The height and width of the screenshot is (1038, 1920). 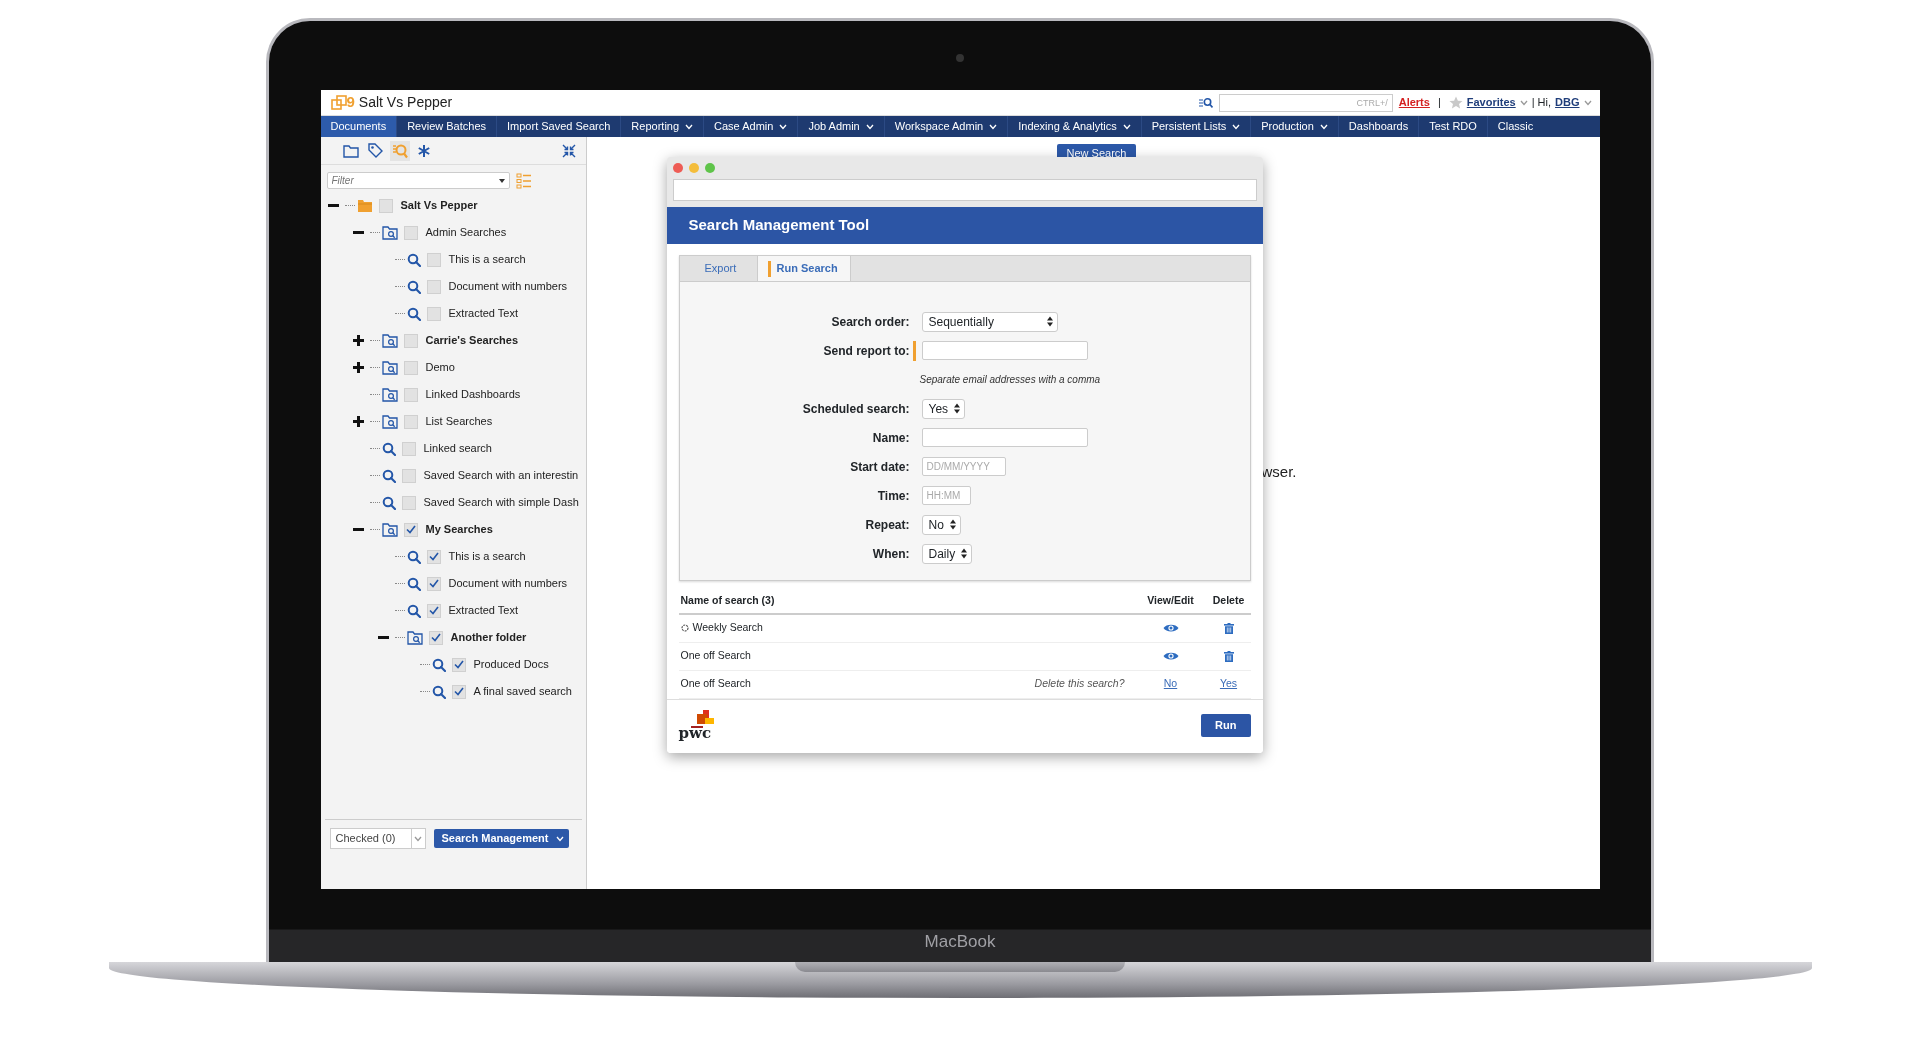 What do you see at coordinates (439, 206) in the screenshot?
I see `tree-item-label: Salt Vs Pepper` at bounding box center [439, 206].